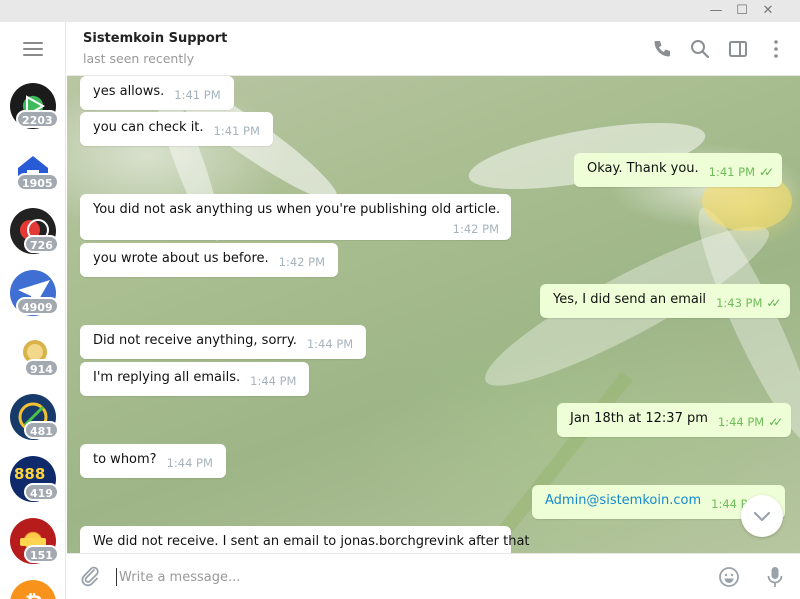  I want to click on unread-badge: 726, so click(41, 244).